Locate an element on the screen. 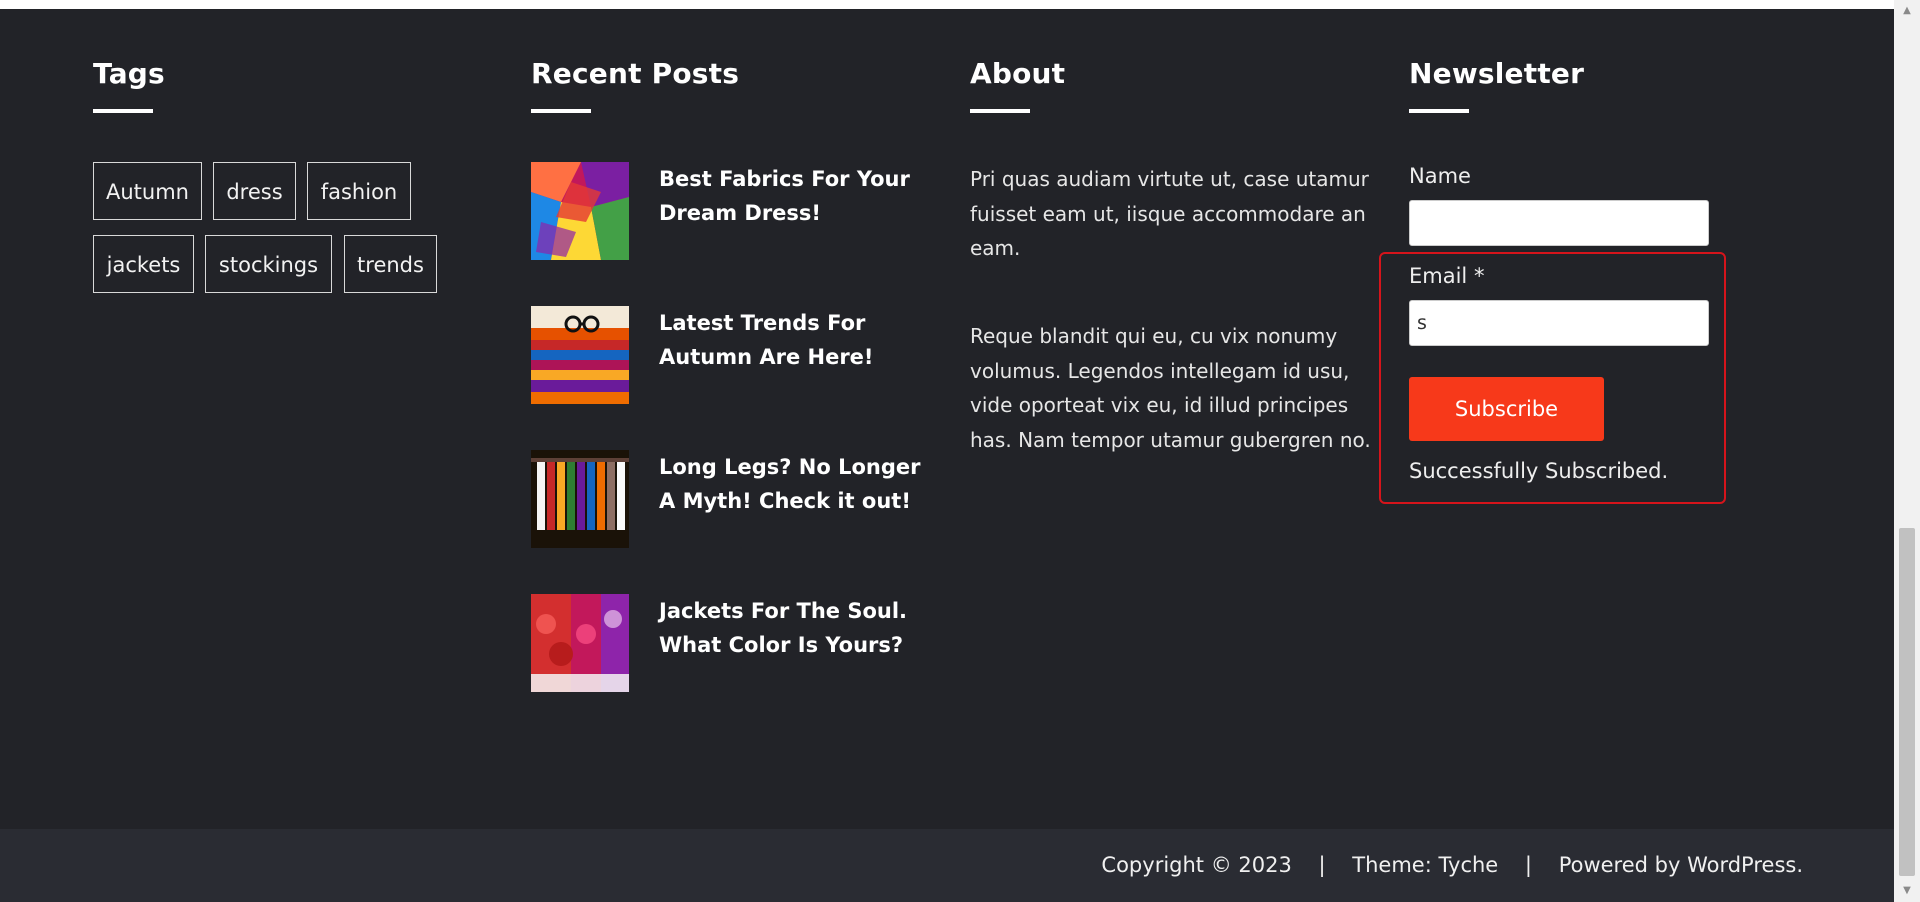 This screenshot has height=902, width=1920. email-label: Email * is located at coordinates (1447, 276).